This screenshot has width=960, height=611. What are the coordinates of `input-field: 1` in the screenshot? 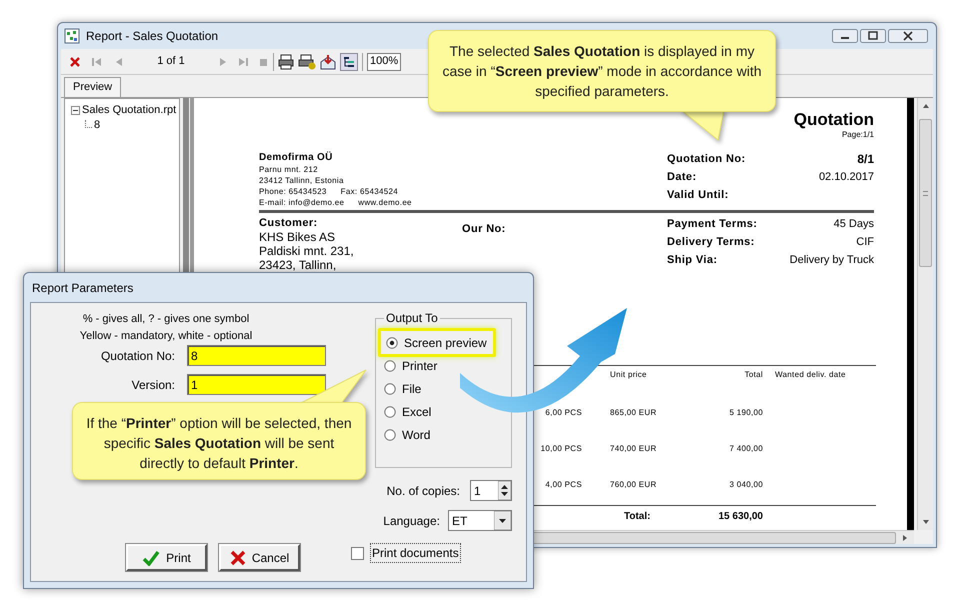 It's located at (256, 384).